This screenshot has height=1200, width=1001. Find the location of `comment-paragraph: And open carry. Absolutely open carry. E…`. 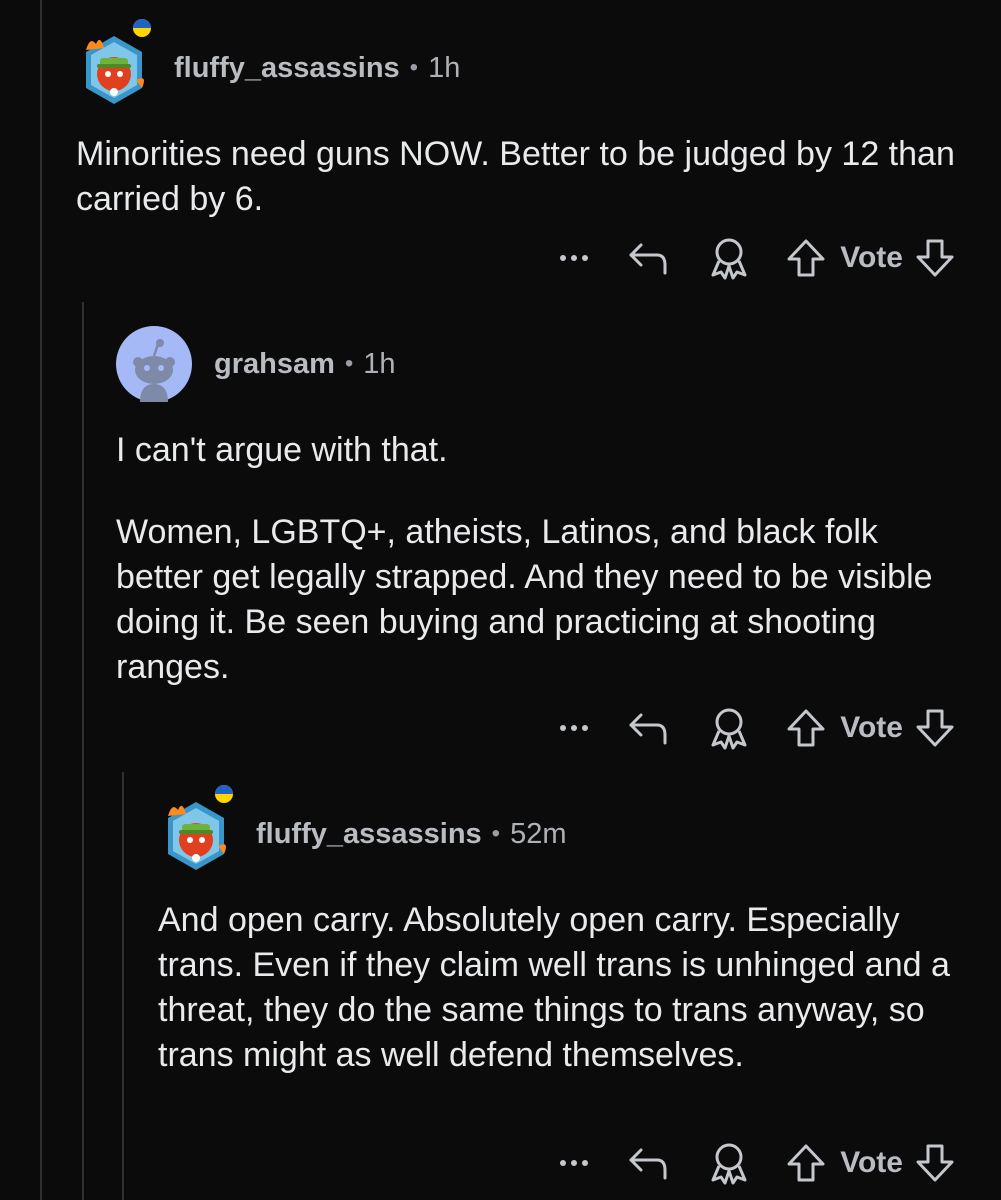

comment-paragraph: And open carry. Absolutely open carry. E… is located at coordinates (554, 987).